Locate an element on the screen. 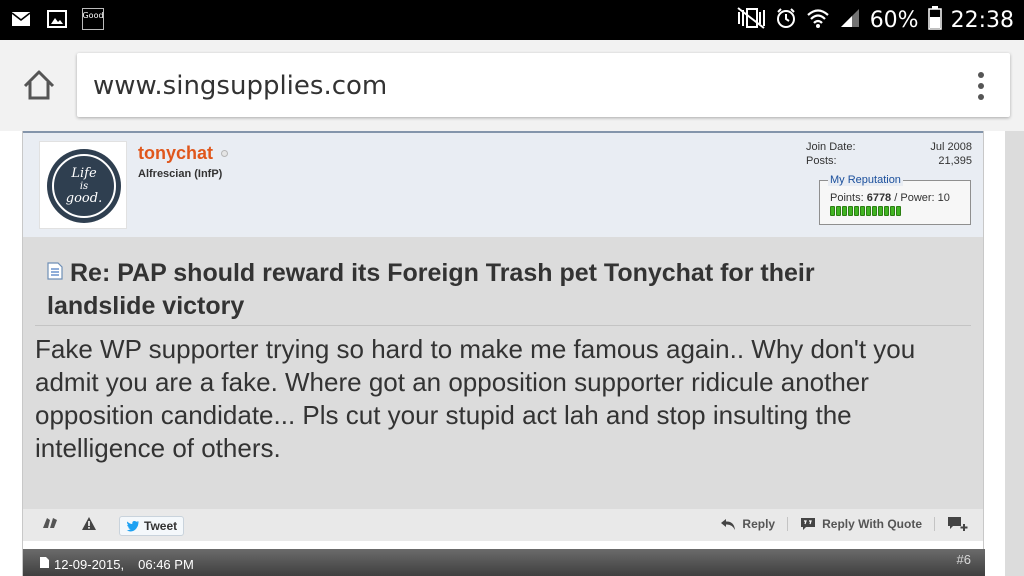 Image resolution: width=1024 pixels, height=576 pixels. user-stats: Join Date: Jul 2008 Posts: 21,395 is located at coordinates (889, 155).